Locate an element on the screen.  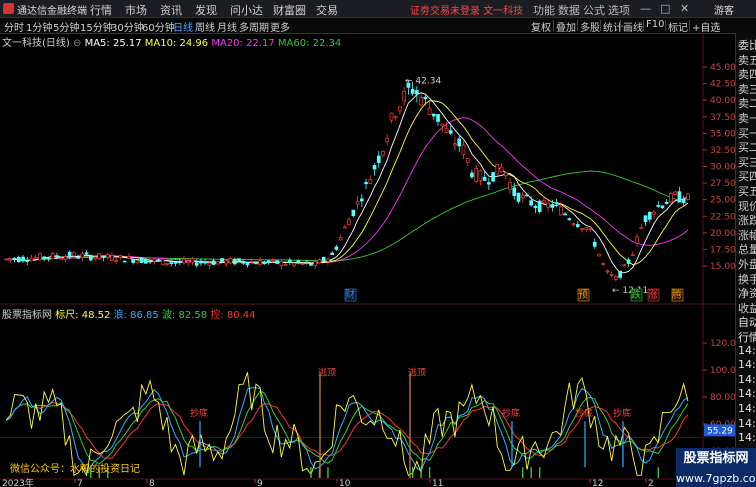
guest-login: 游客 is located at coordinates (724, 9).